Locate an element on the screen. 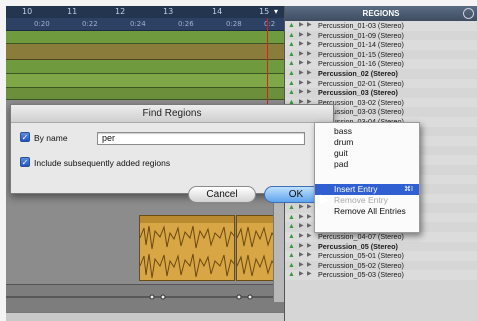 The height and width of the screenshot is (321, 477). menu-item-entry: drum is located at coordinates (367, 142).